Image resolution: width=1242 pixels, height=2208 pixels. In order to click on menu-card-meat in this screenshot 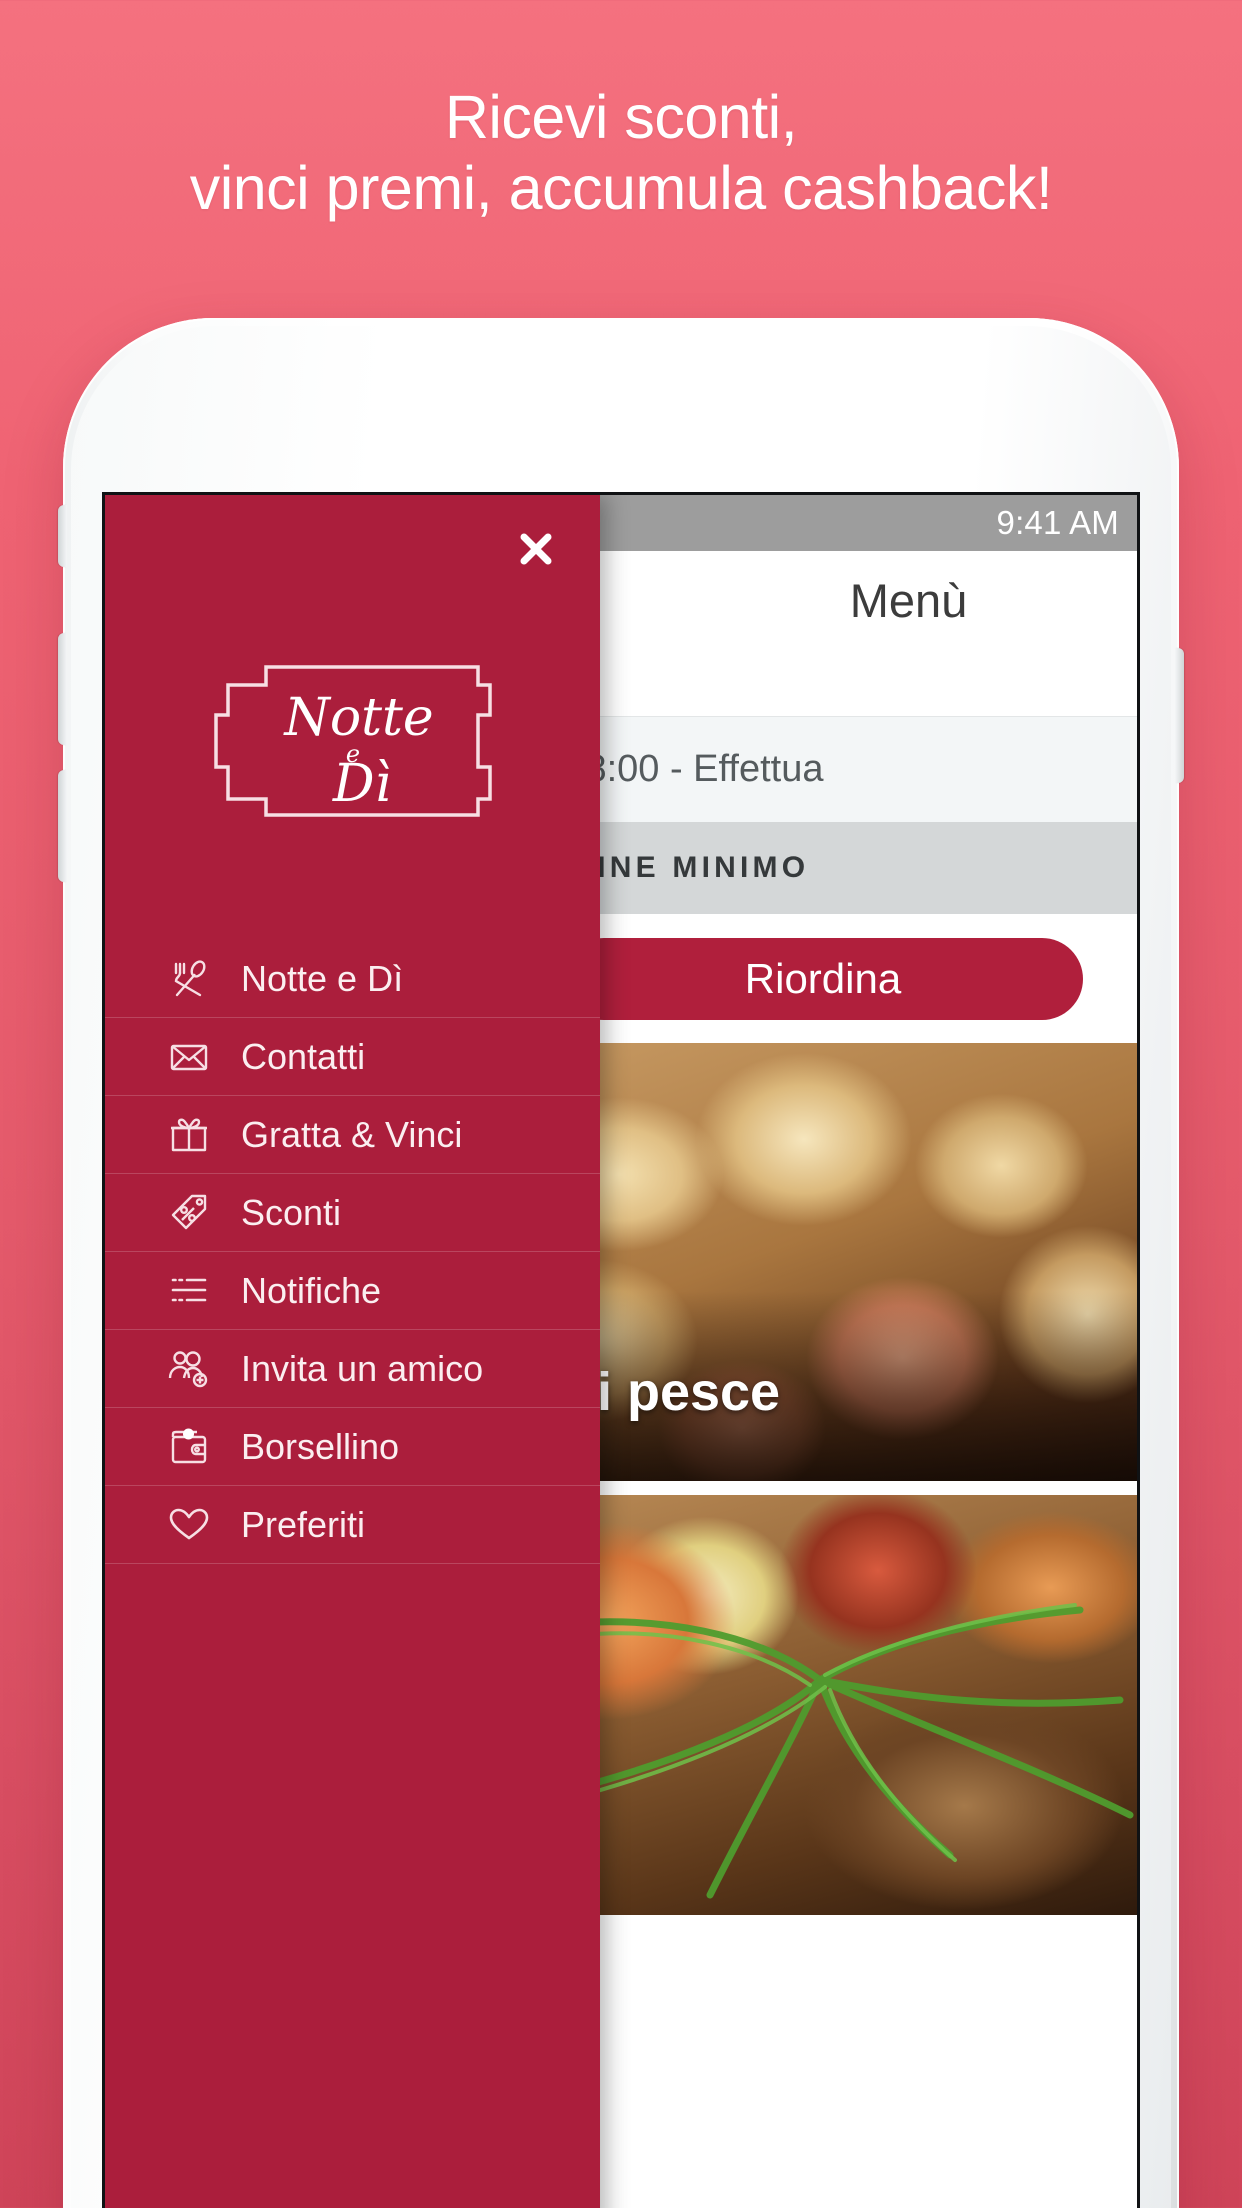, I will do `click(828, 1705)`.